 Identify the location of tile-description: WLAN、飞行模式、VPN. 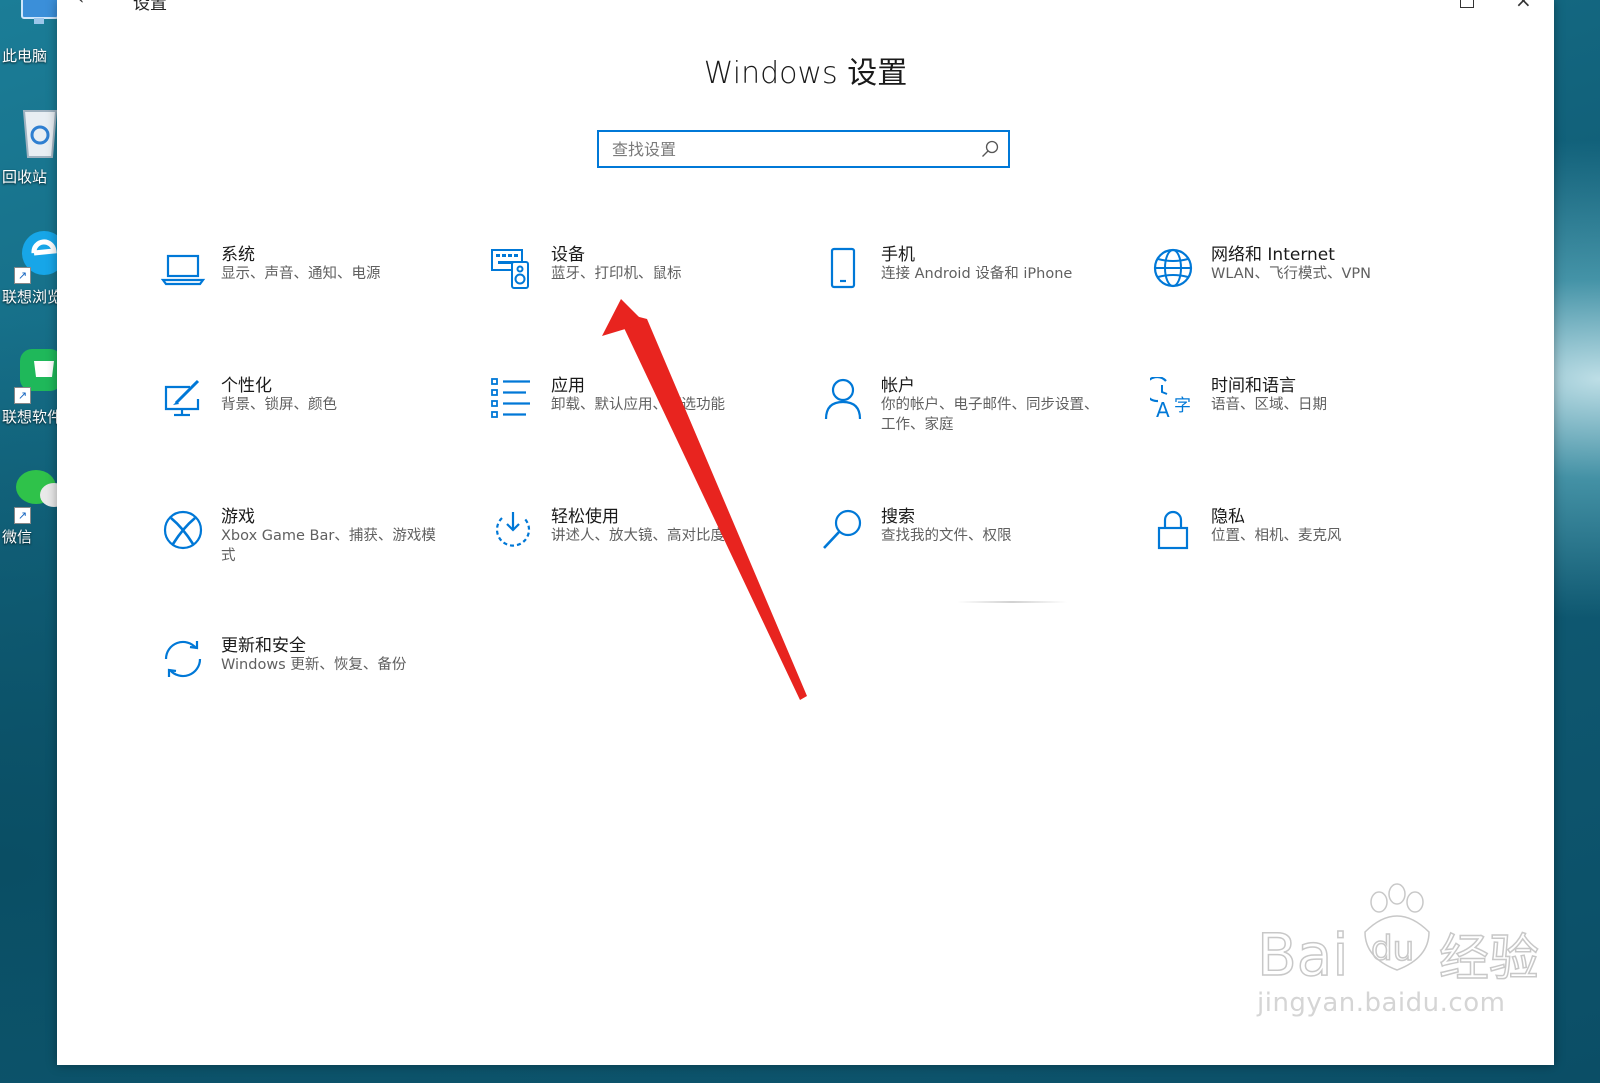
(1291, 274).